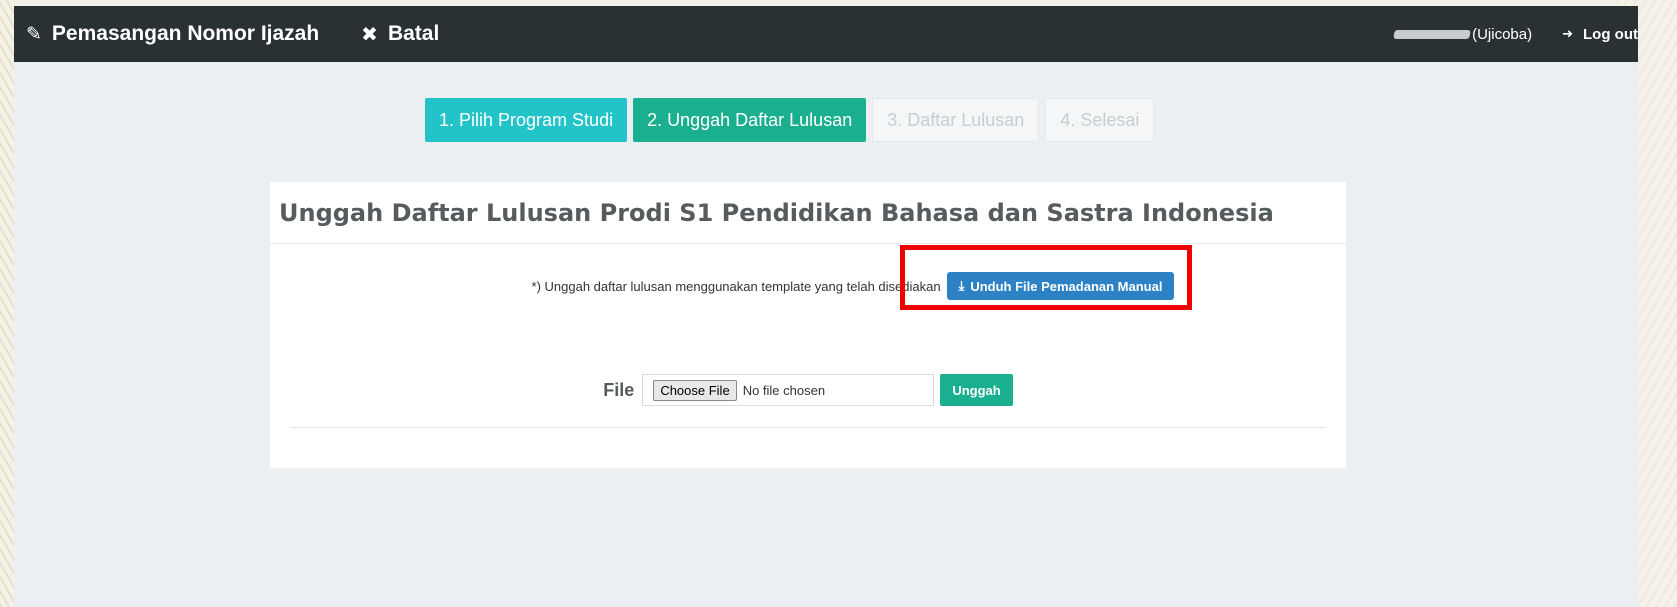 The image size is (1677, 607). I want to click on user-area: (Ujicoba) ➜ Log out, so click(1515, 34).